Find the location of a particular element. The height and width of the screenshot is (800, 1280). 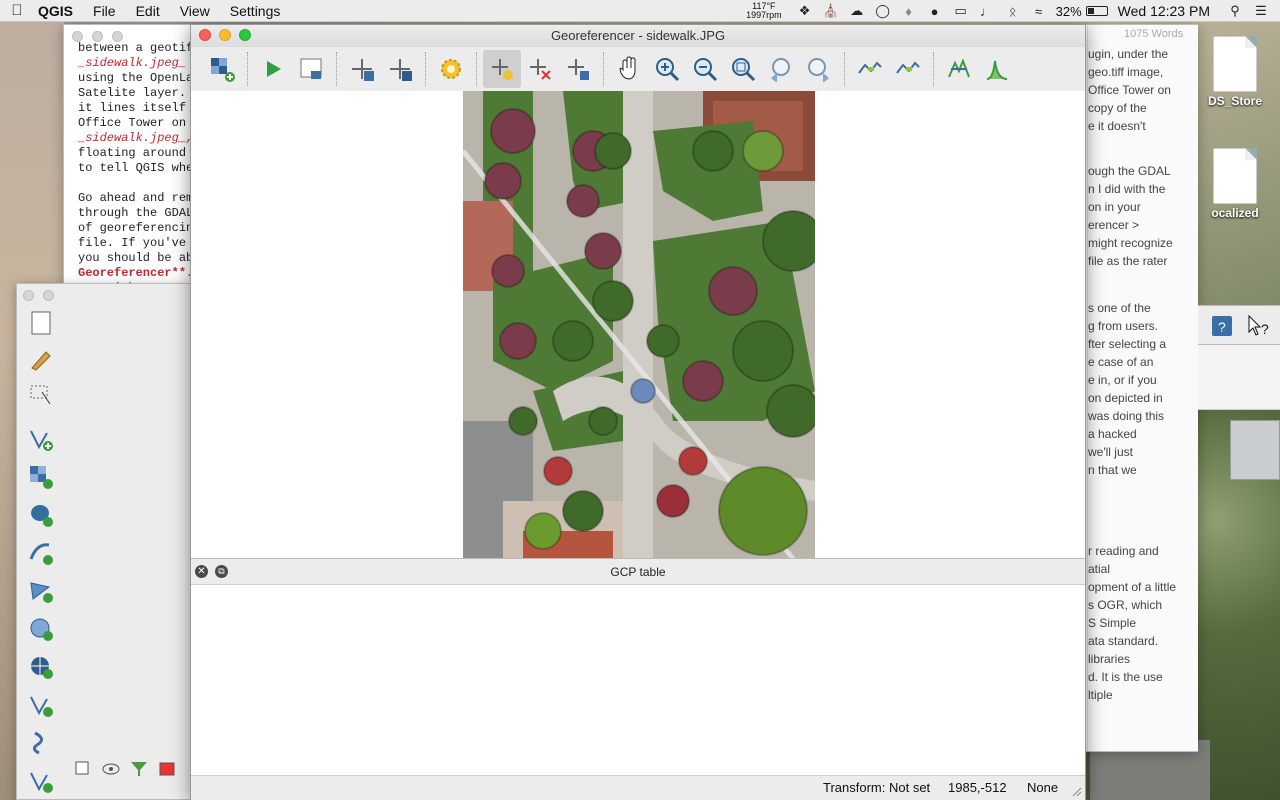

add-postgis-layer-icon is located at coordinates (41, 515).